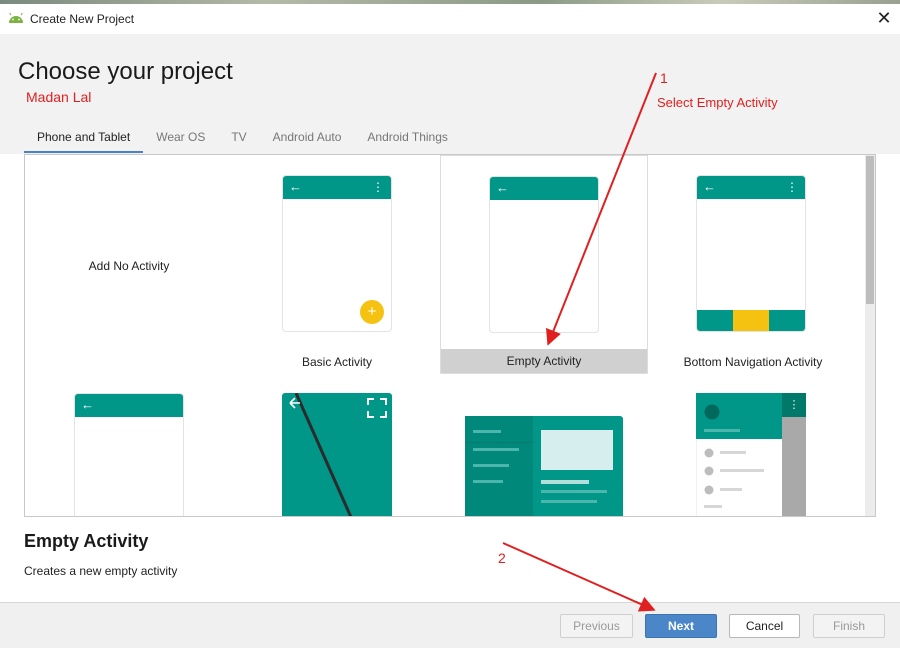  I want to click on phone-preview: ← ⋮, so click(751, 253).